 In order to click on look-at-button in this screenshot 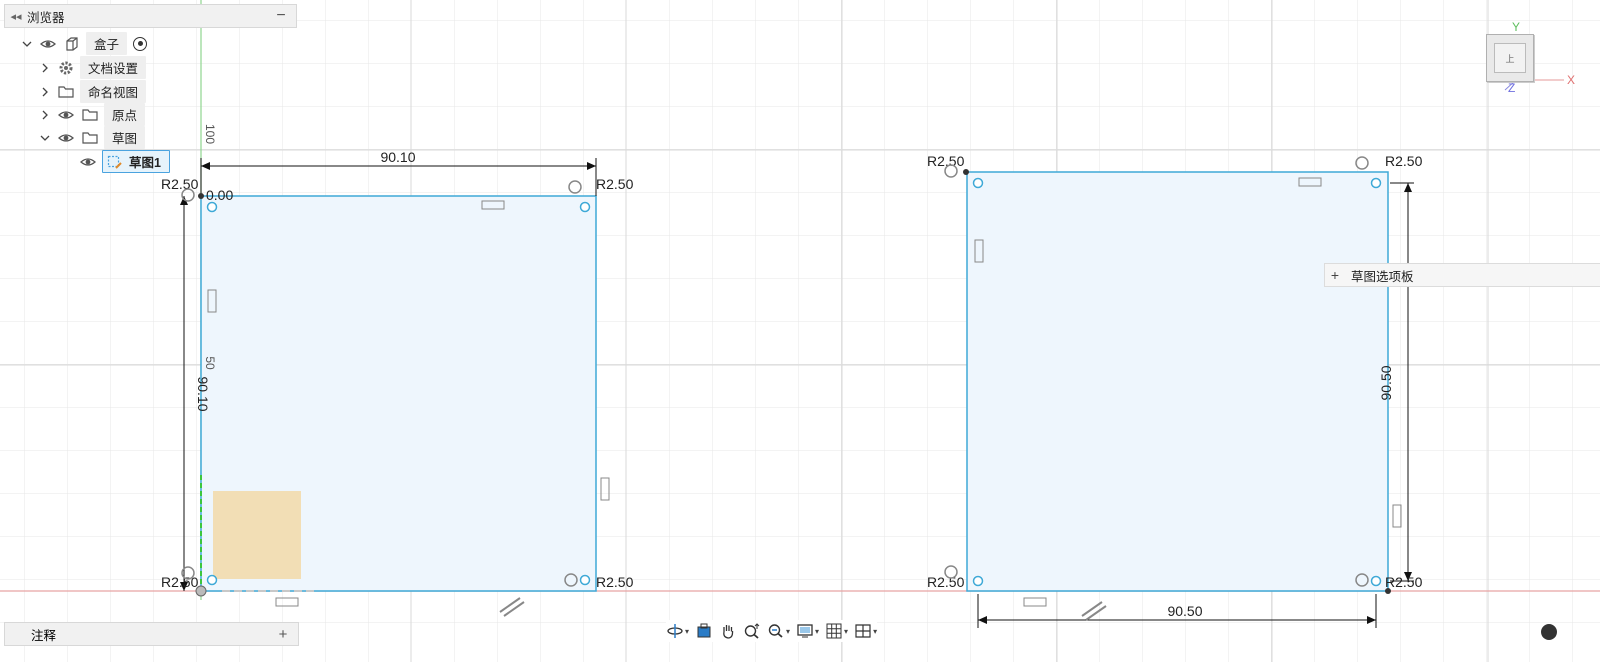, I will do `click(704, 631)`.